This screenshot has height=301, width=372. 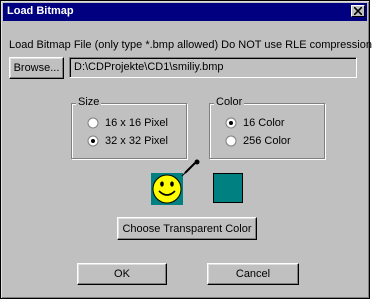 I want to click on close-button, so click(x=358, y=11).